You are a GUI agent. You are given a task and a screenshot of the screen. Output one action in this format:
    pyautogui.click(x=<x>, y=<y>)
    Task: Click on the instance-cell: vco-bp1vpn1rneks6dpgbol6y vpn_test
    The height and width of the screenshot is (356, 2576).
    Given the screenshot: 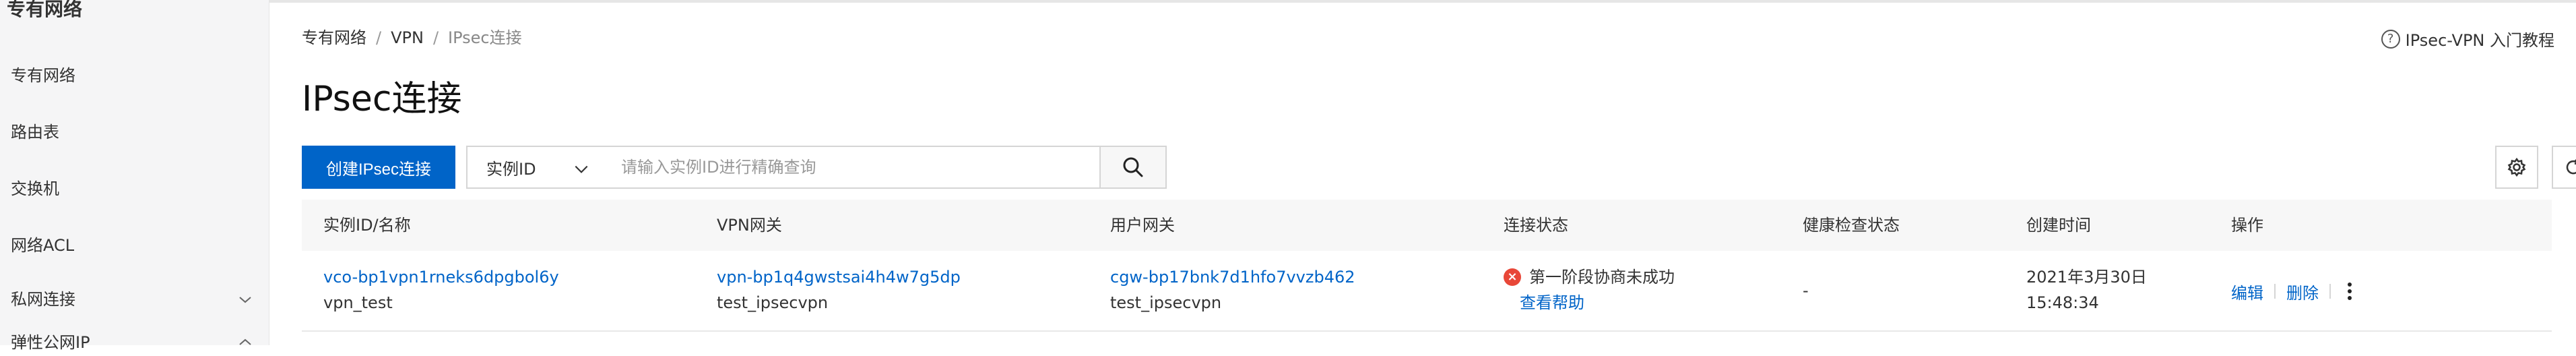 What is the action you would take?
    pyautogui.click(x=441, y=290)
    